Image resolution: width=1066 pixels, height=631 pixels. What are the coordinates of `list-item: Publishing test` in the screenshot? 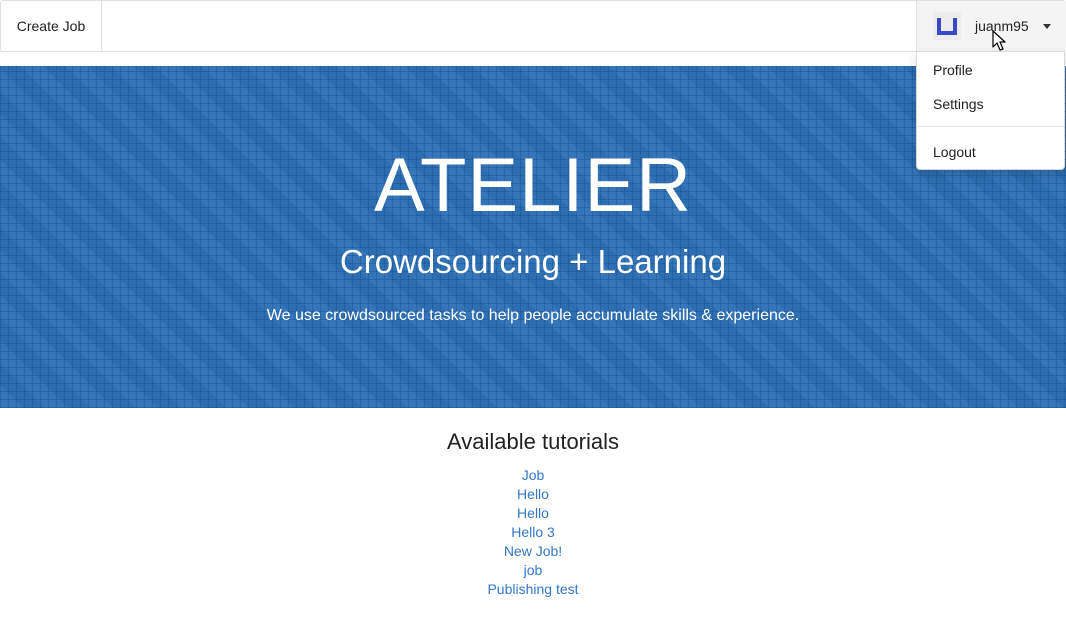 It's located at (533, 589).